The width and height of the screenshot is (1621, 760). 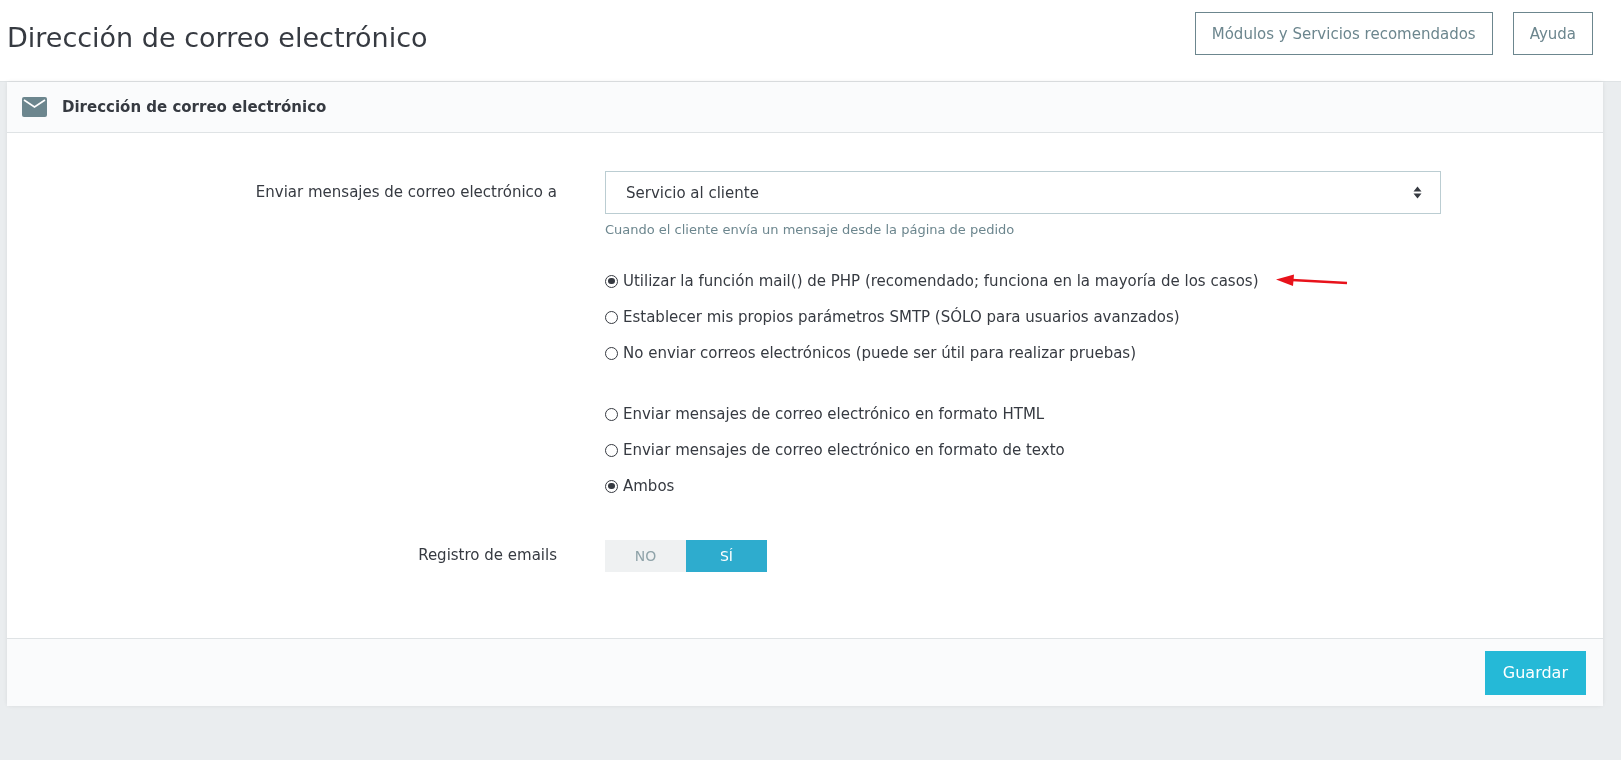 I want to click on header-button: Ayuda, so click(x=1552, y=33).